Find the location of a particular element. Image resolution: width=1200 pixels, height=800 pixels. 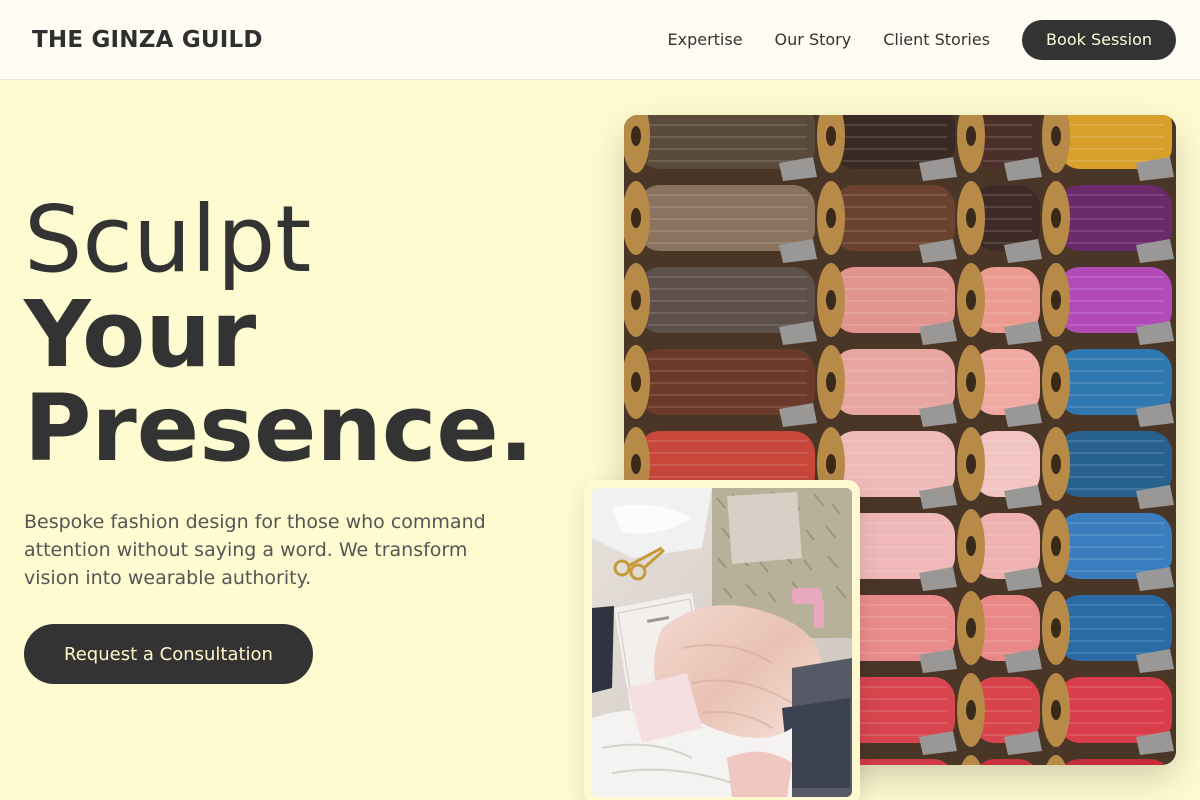

fabric-flatlay-image is located at coordinates (722, 642).